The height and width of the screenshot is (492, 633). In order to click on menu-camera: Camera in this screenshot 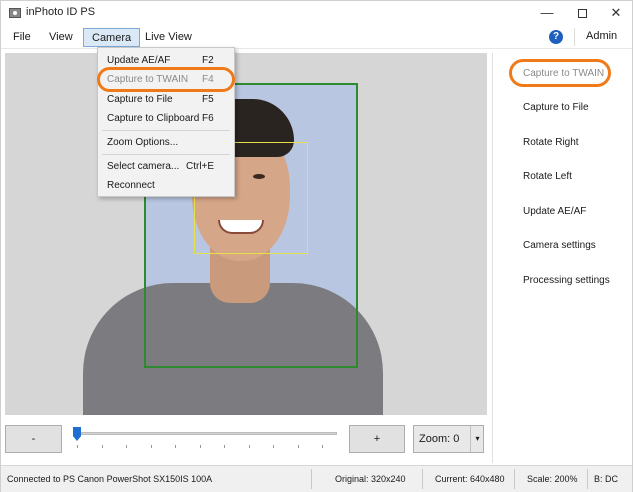, I will do `click(112, 37)`.